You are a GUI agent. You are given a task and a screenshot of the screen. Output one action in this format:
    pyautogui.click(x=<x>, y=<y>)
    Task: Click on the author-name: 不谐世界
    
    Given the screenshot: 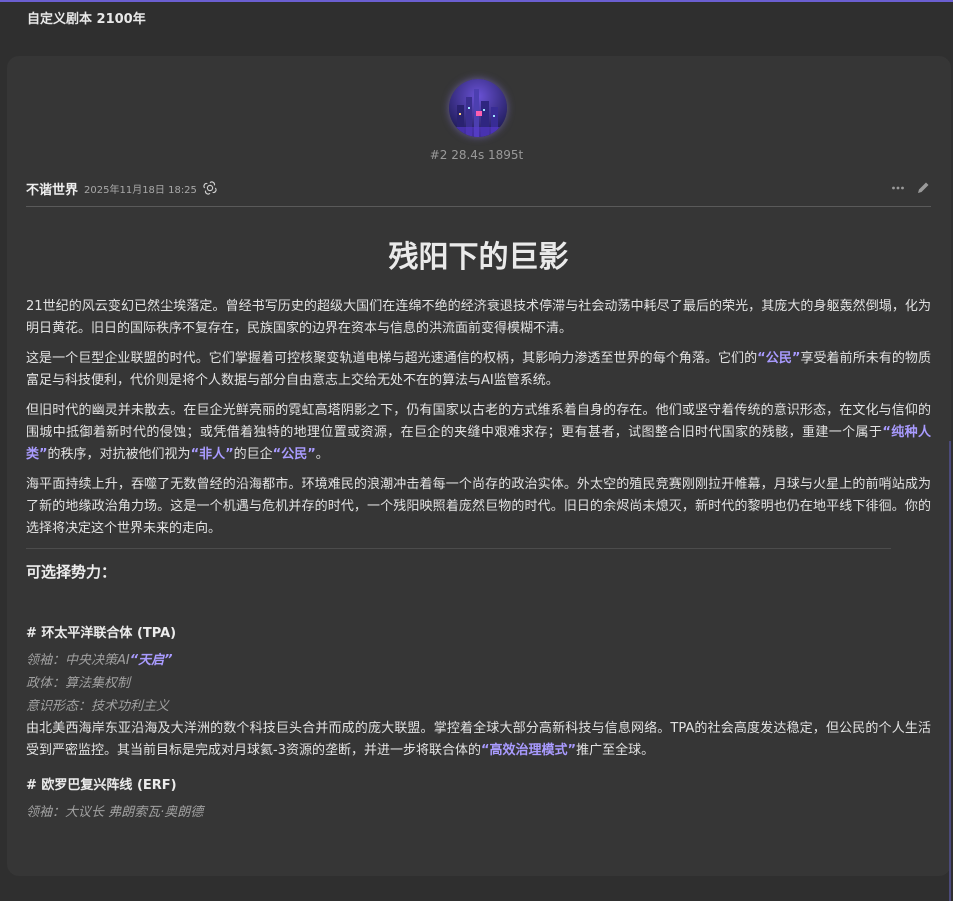 What is the action you would take?
    pyautogui.click(x=52, y=190)
    